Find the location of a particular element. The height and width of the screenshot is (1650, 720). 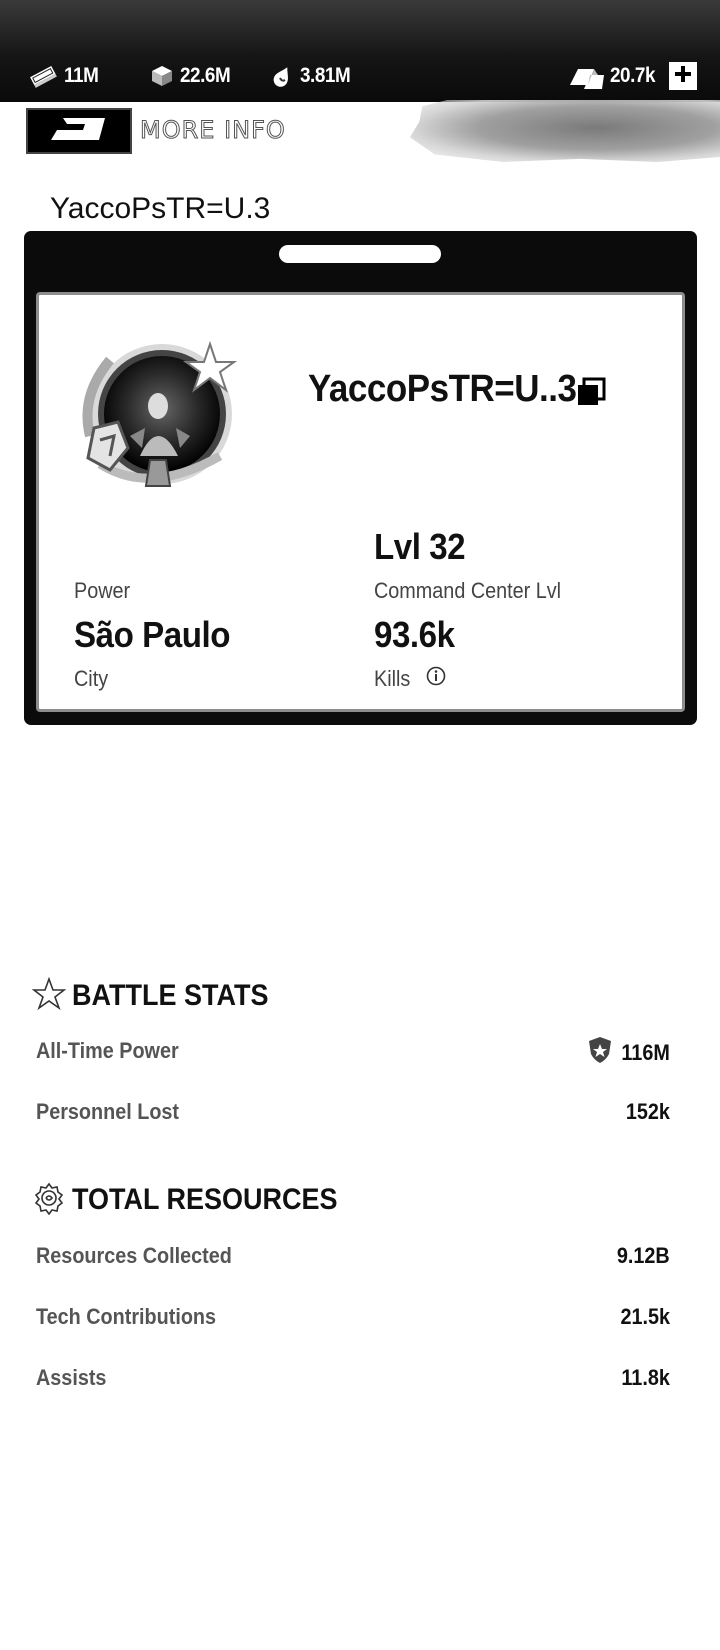

resources-collected-value-group: 9.12B is located at coordinates (640, 1256).